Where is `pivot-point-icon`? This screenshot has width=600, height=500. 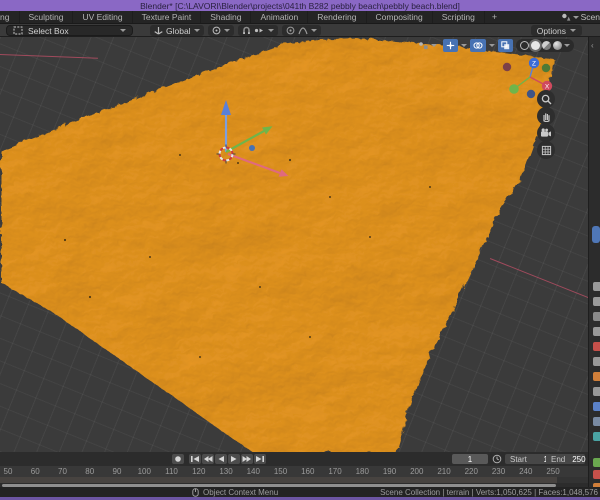 pivot-point-icon is located at coordinates (216, 30).